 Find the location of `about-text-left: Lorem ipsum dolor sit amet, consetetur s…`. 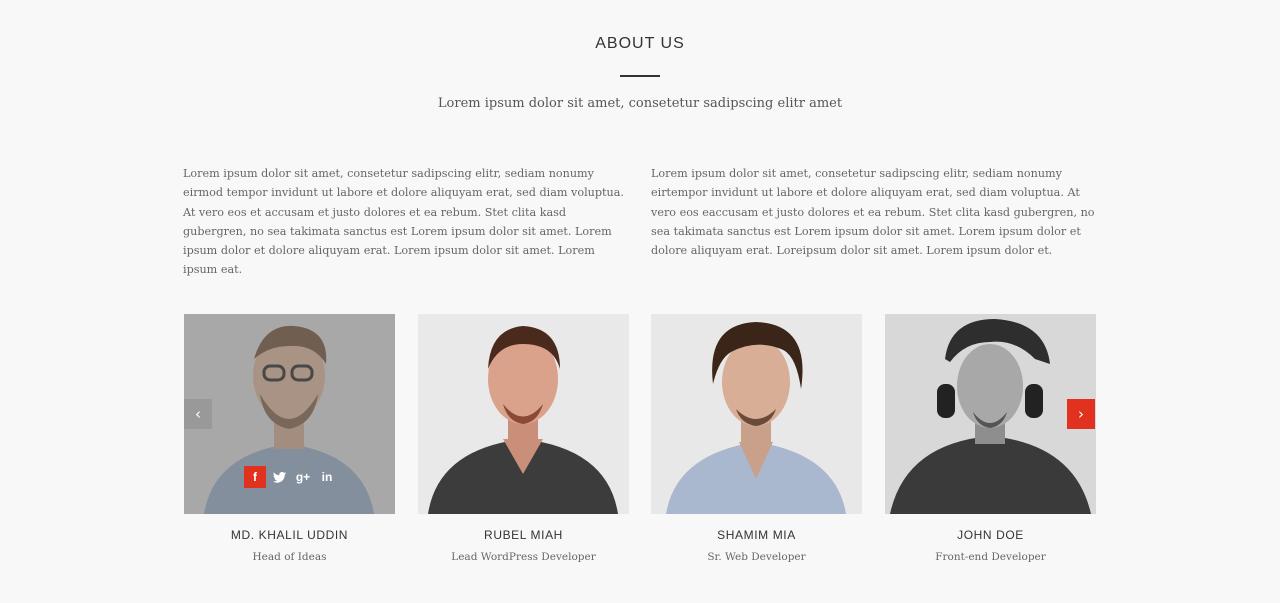

about-text-left: Lorem ipsum dolor sit amet, consetetur s… is located at coordinates (403, 222).